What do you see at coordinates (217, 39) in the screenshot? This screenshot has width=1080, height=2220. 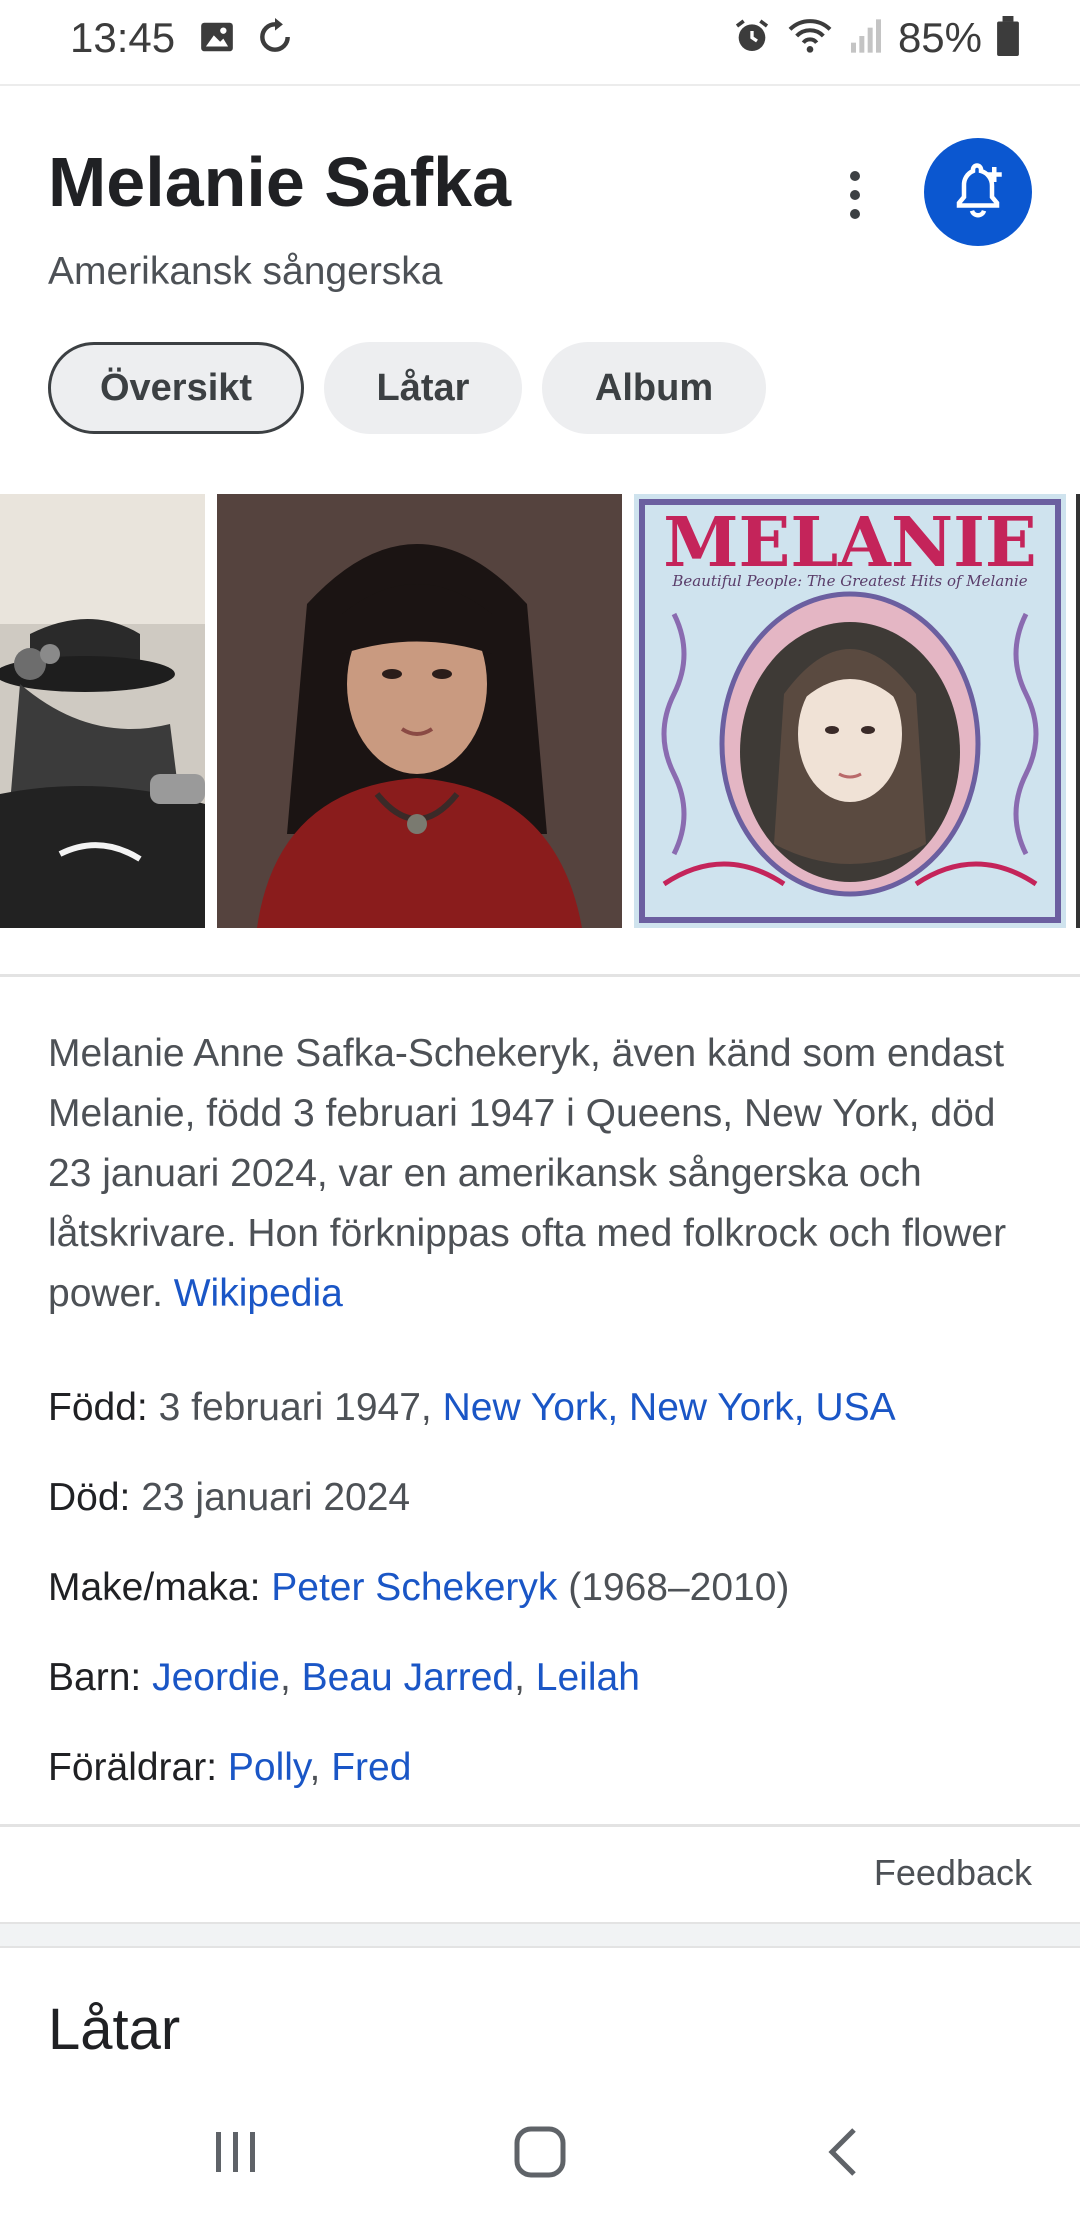 I see `image-icon` at bounding box center [217, 39].